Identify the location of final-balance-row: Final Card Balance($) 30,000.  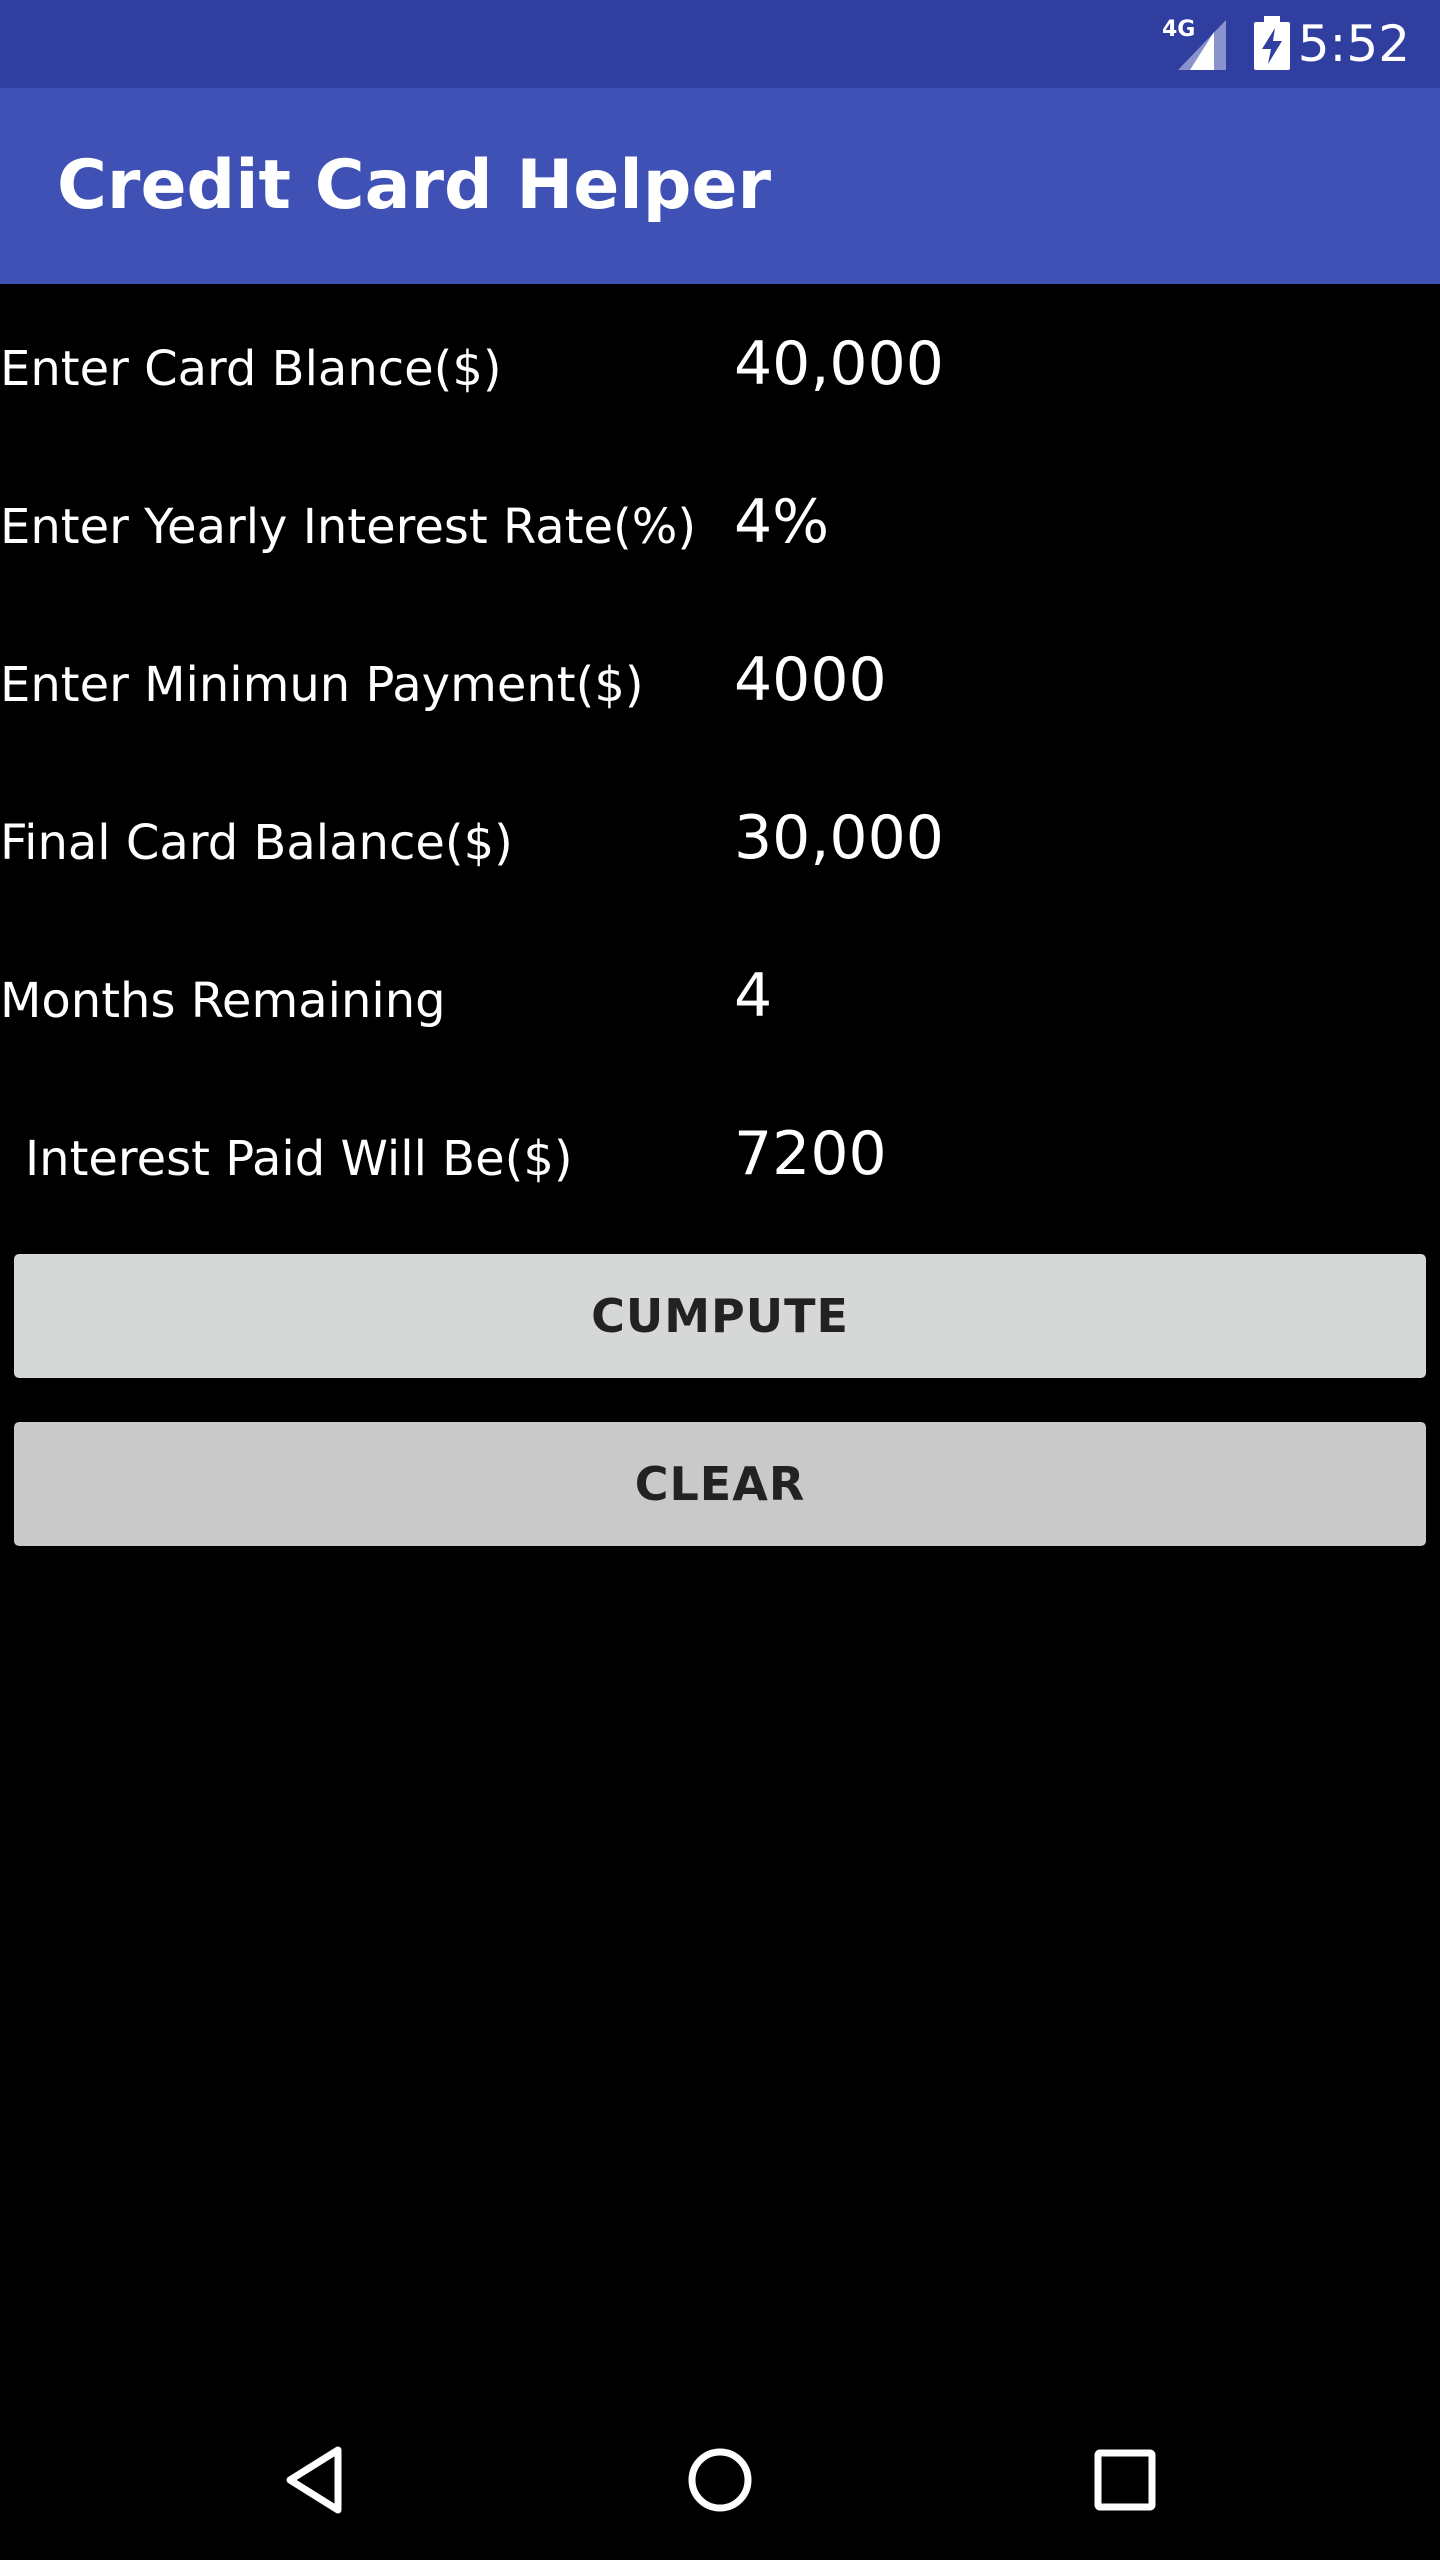
(720, 843).